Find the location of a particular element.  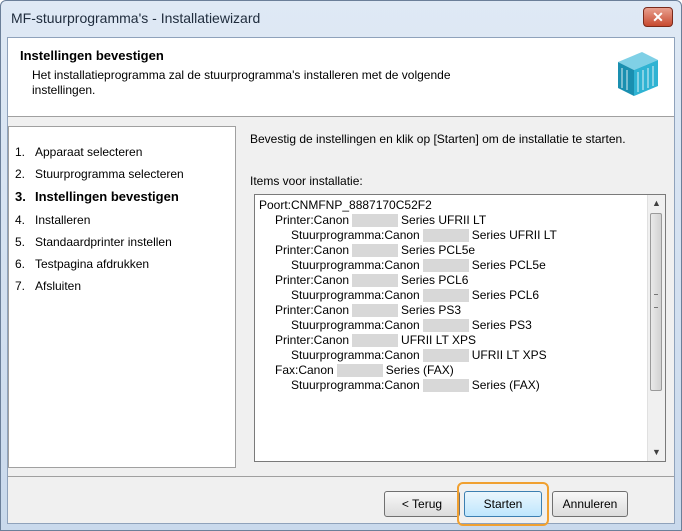

installer-icon is located at coordinates (638, 74).